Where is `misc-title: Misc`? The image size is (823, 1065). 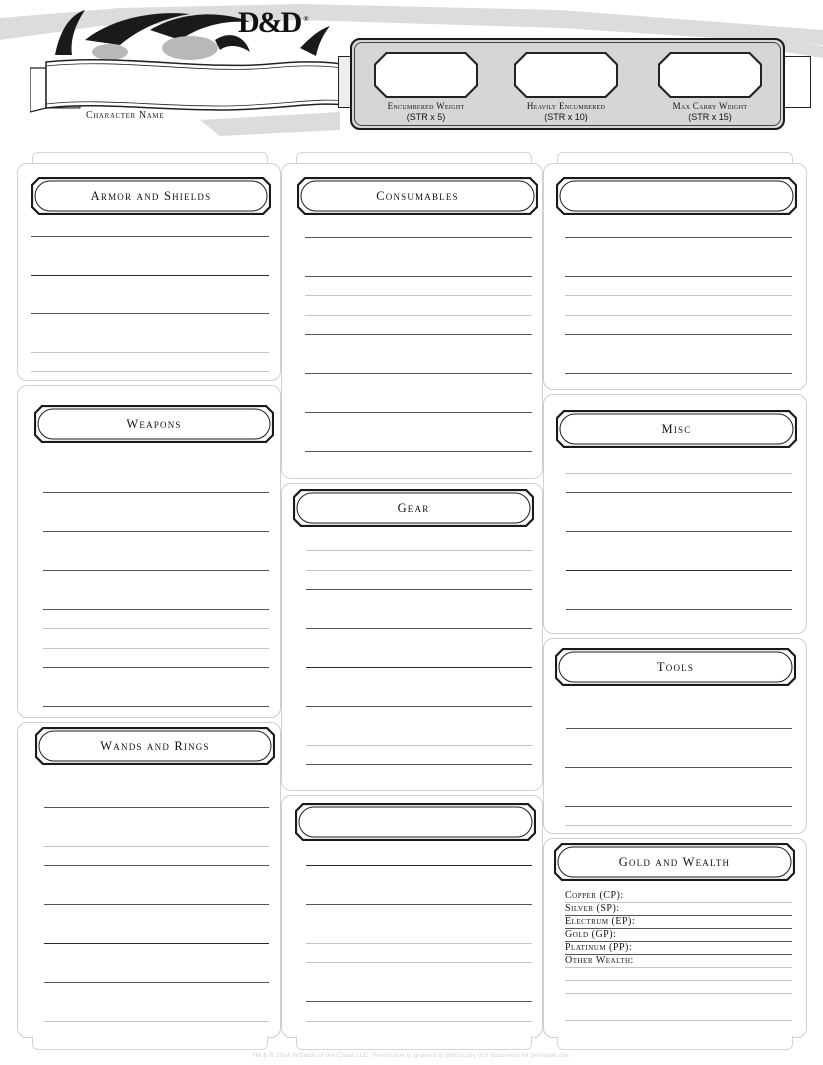 misc-title: Misc is located at coordinates (676, 429).